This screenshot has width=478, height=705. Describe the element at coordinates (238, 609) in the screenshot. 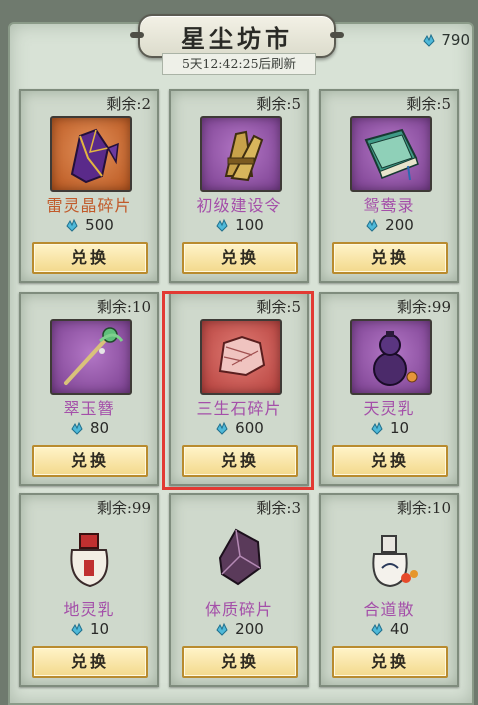

I see `item-name: 体质碎片` at that location.